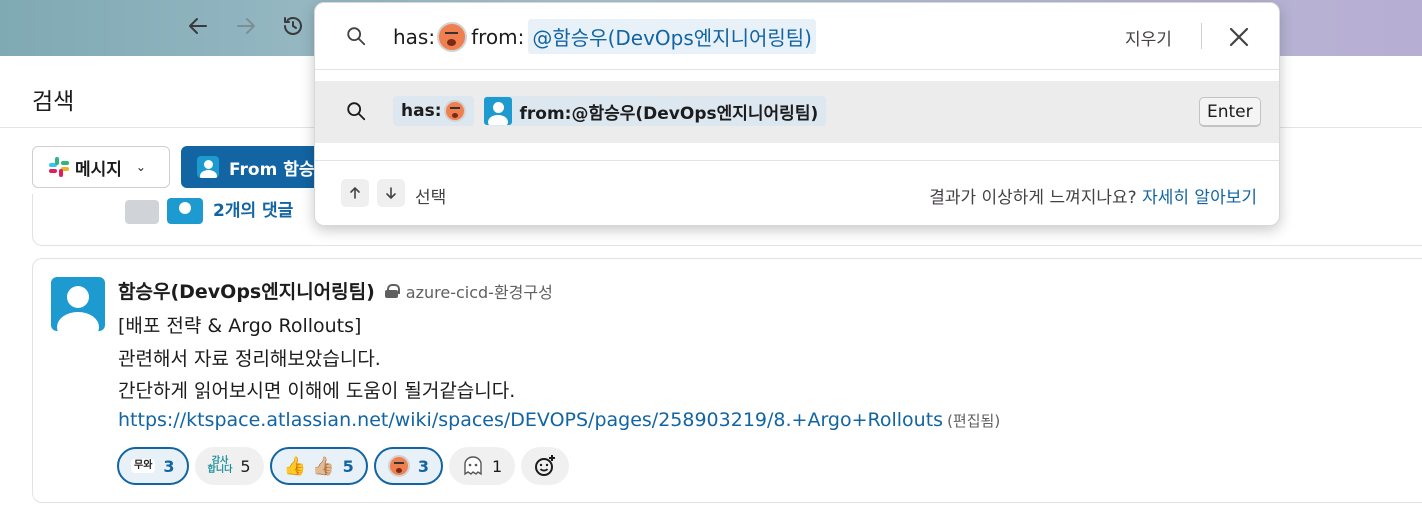  I want to click on thumbs-up-emoji: 👍 👍🏼, so click(309, 466).